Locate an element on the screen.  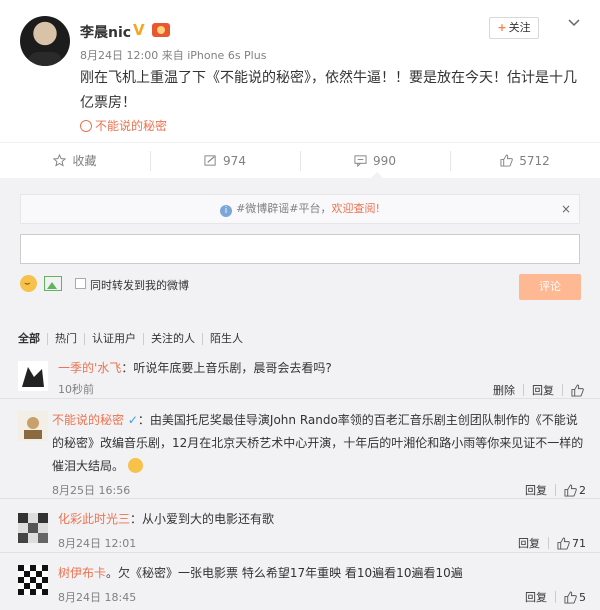
favorite-button: 收藏 is located at coordinates (75, 160).